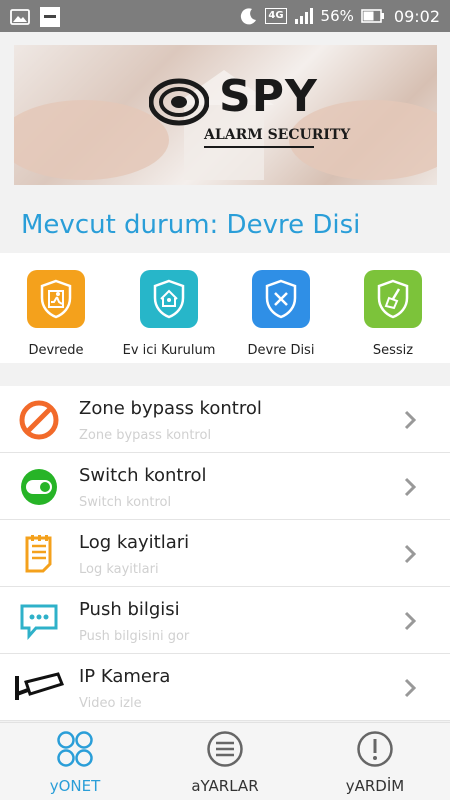  What do you see at coordinates (281, 299) in the screenshot?
I see `shield-x-icon` at bounding box center [281, 299].